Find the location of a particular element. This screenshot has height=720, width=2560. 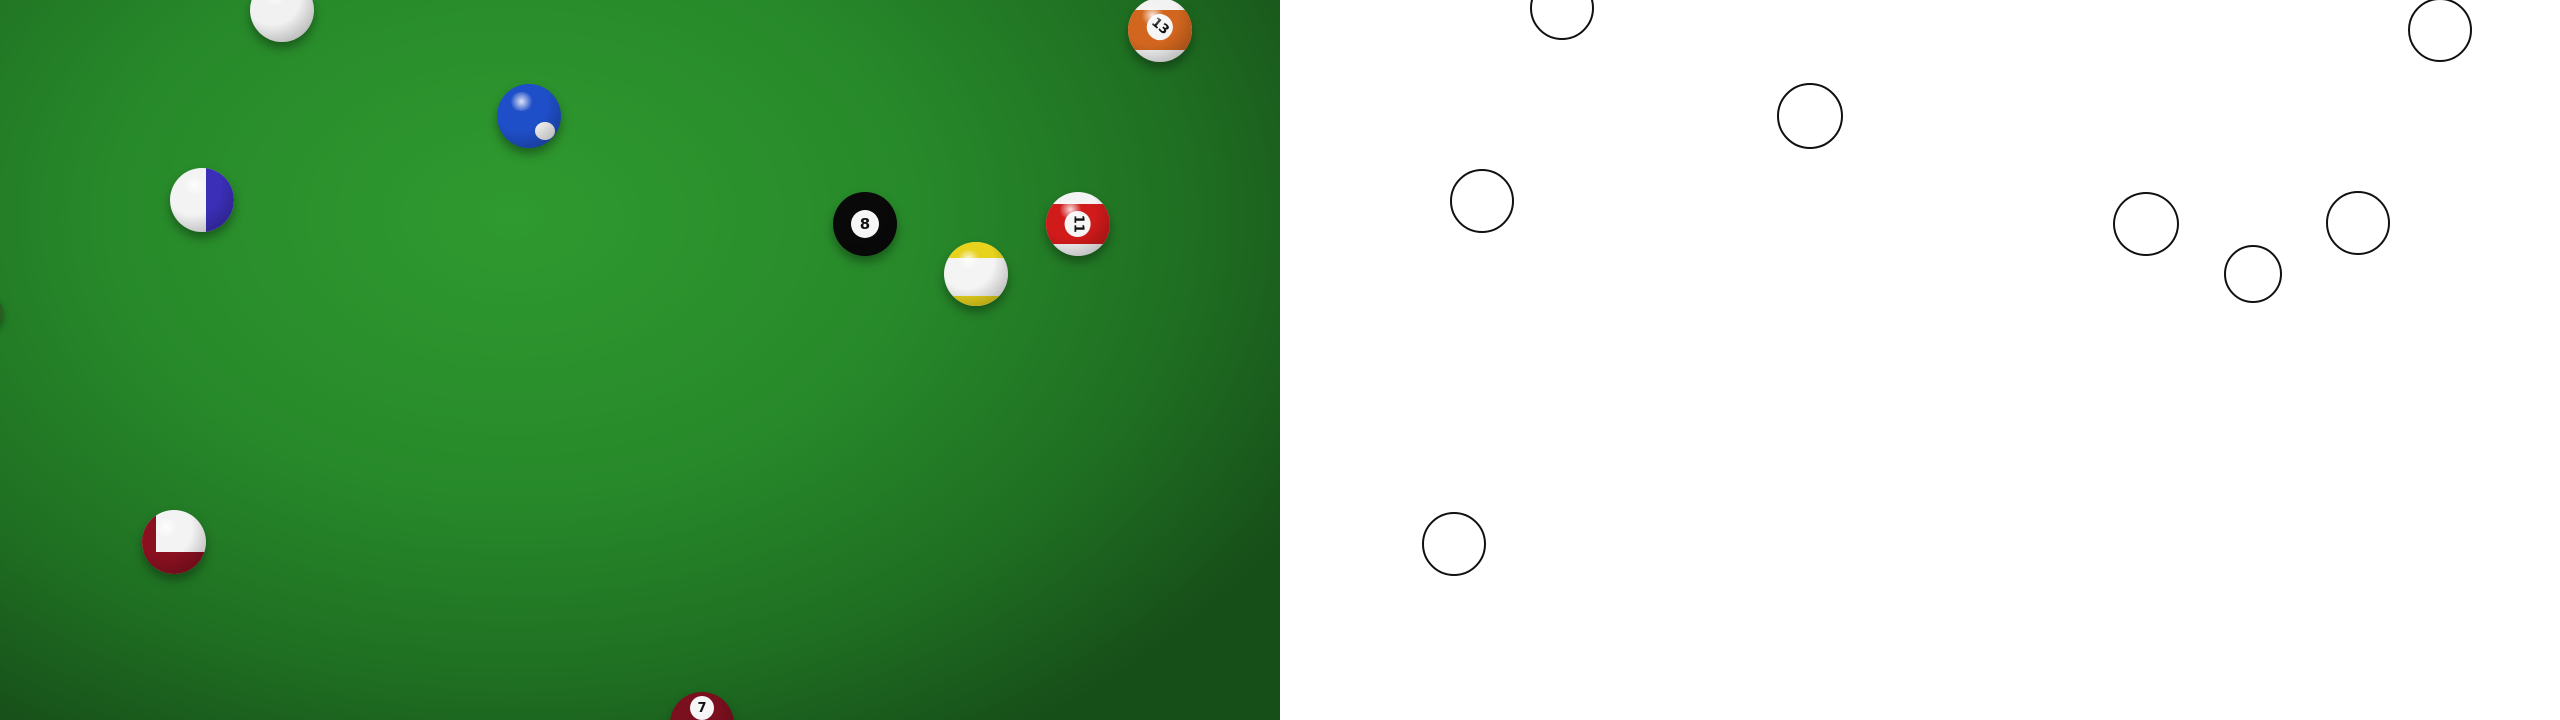

edge-ball is located at coordinates (1, 312).